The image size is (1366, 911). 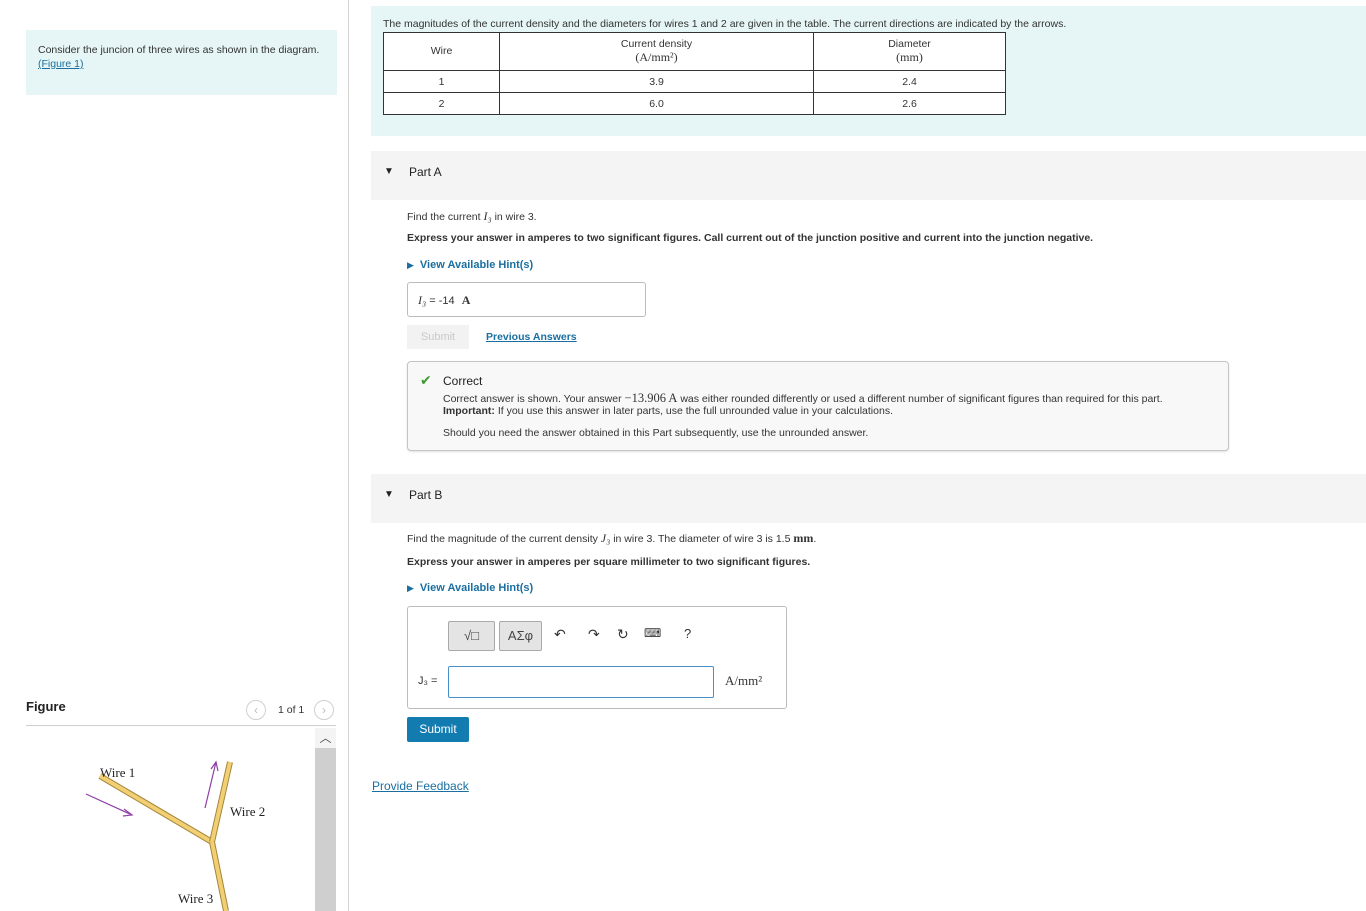 I want to click on wire-2-current-arrow, so click(x=211, y=784).